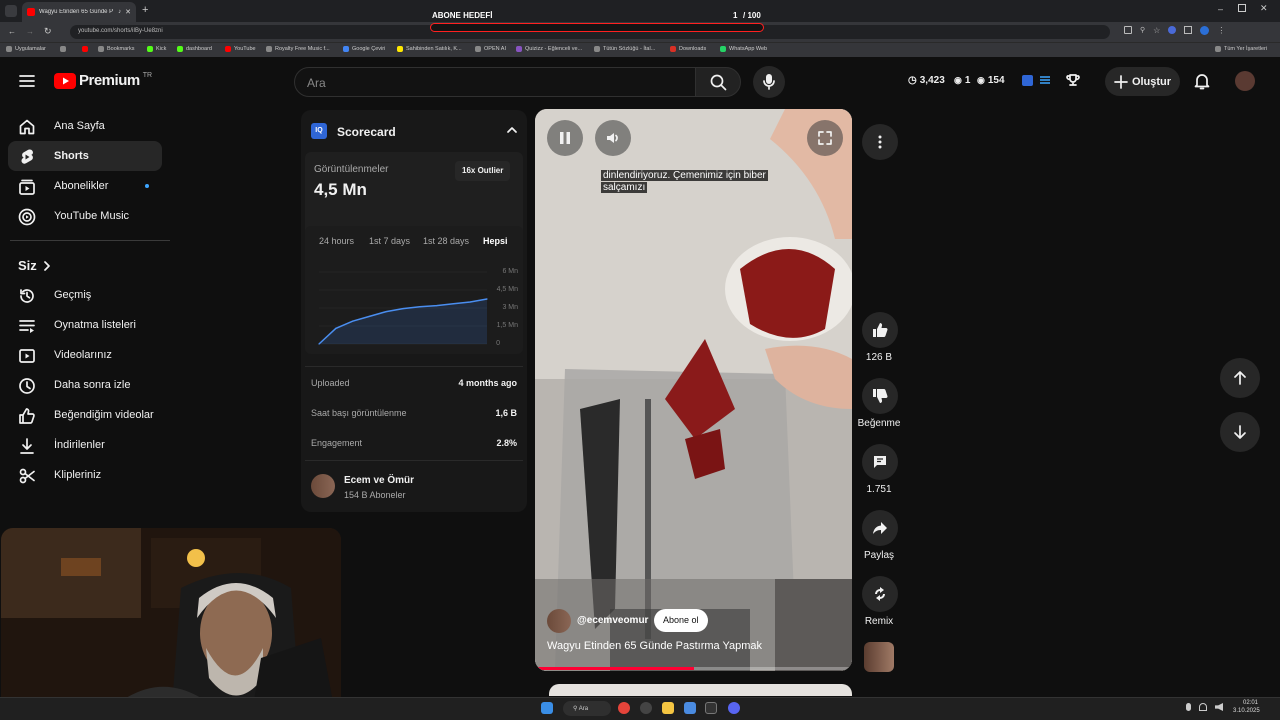 This screenshot has height=720, width=1280. I want to click on bookmark-kick: Kick, so click(156, 49).